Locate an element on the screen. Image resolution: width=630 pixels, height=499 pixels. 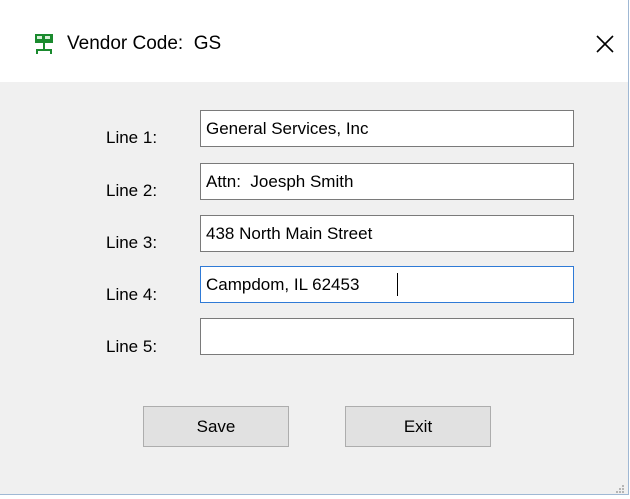
line-1-label: Line 1: is located at coordinates (132, 137).